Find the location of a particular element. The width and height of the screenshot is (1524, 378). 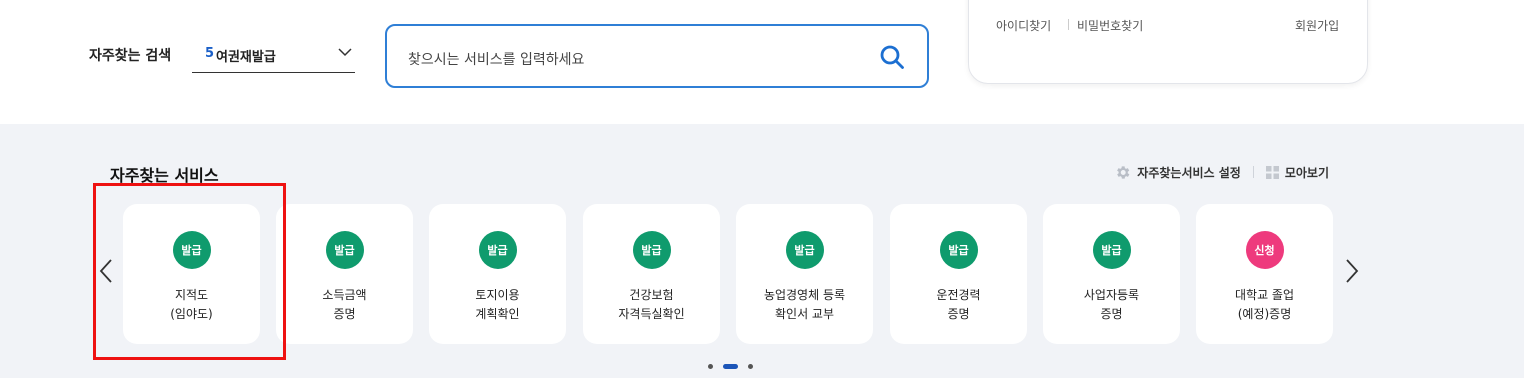

carousel-pagination is located at coordinates (730, 366).